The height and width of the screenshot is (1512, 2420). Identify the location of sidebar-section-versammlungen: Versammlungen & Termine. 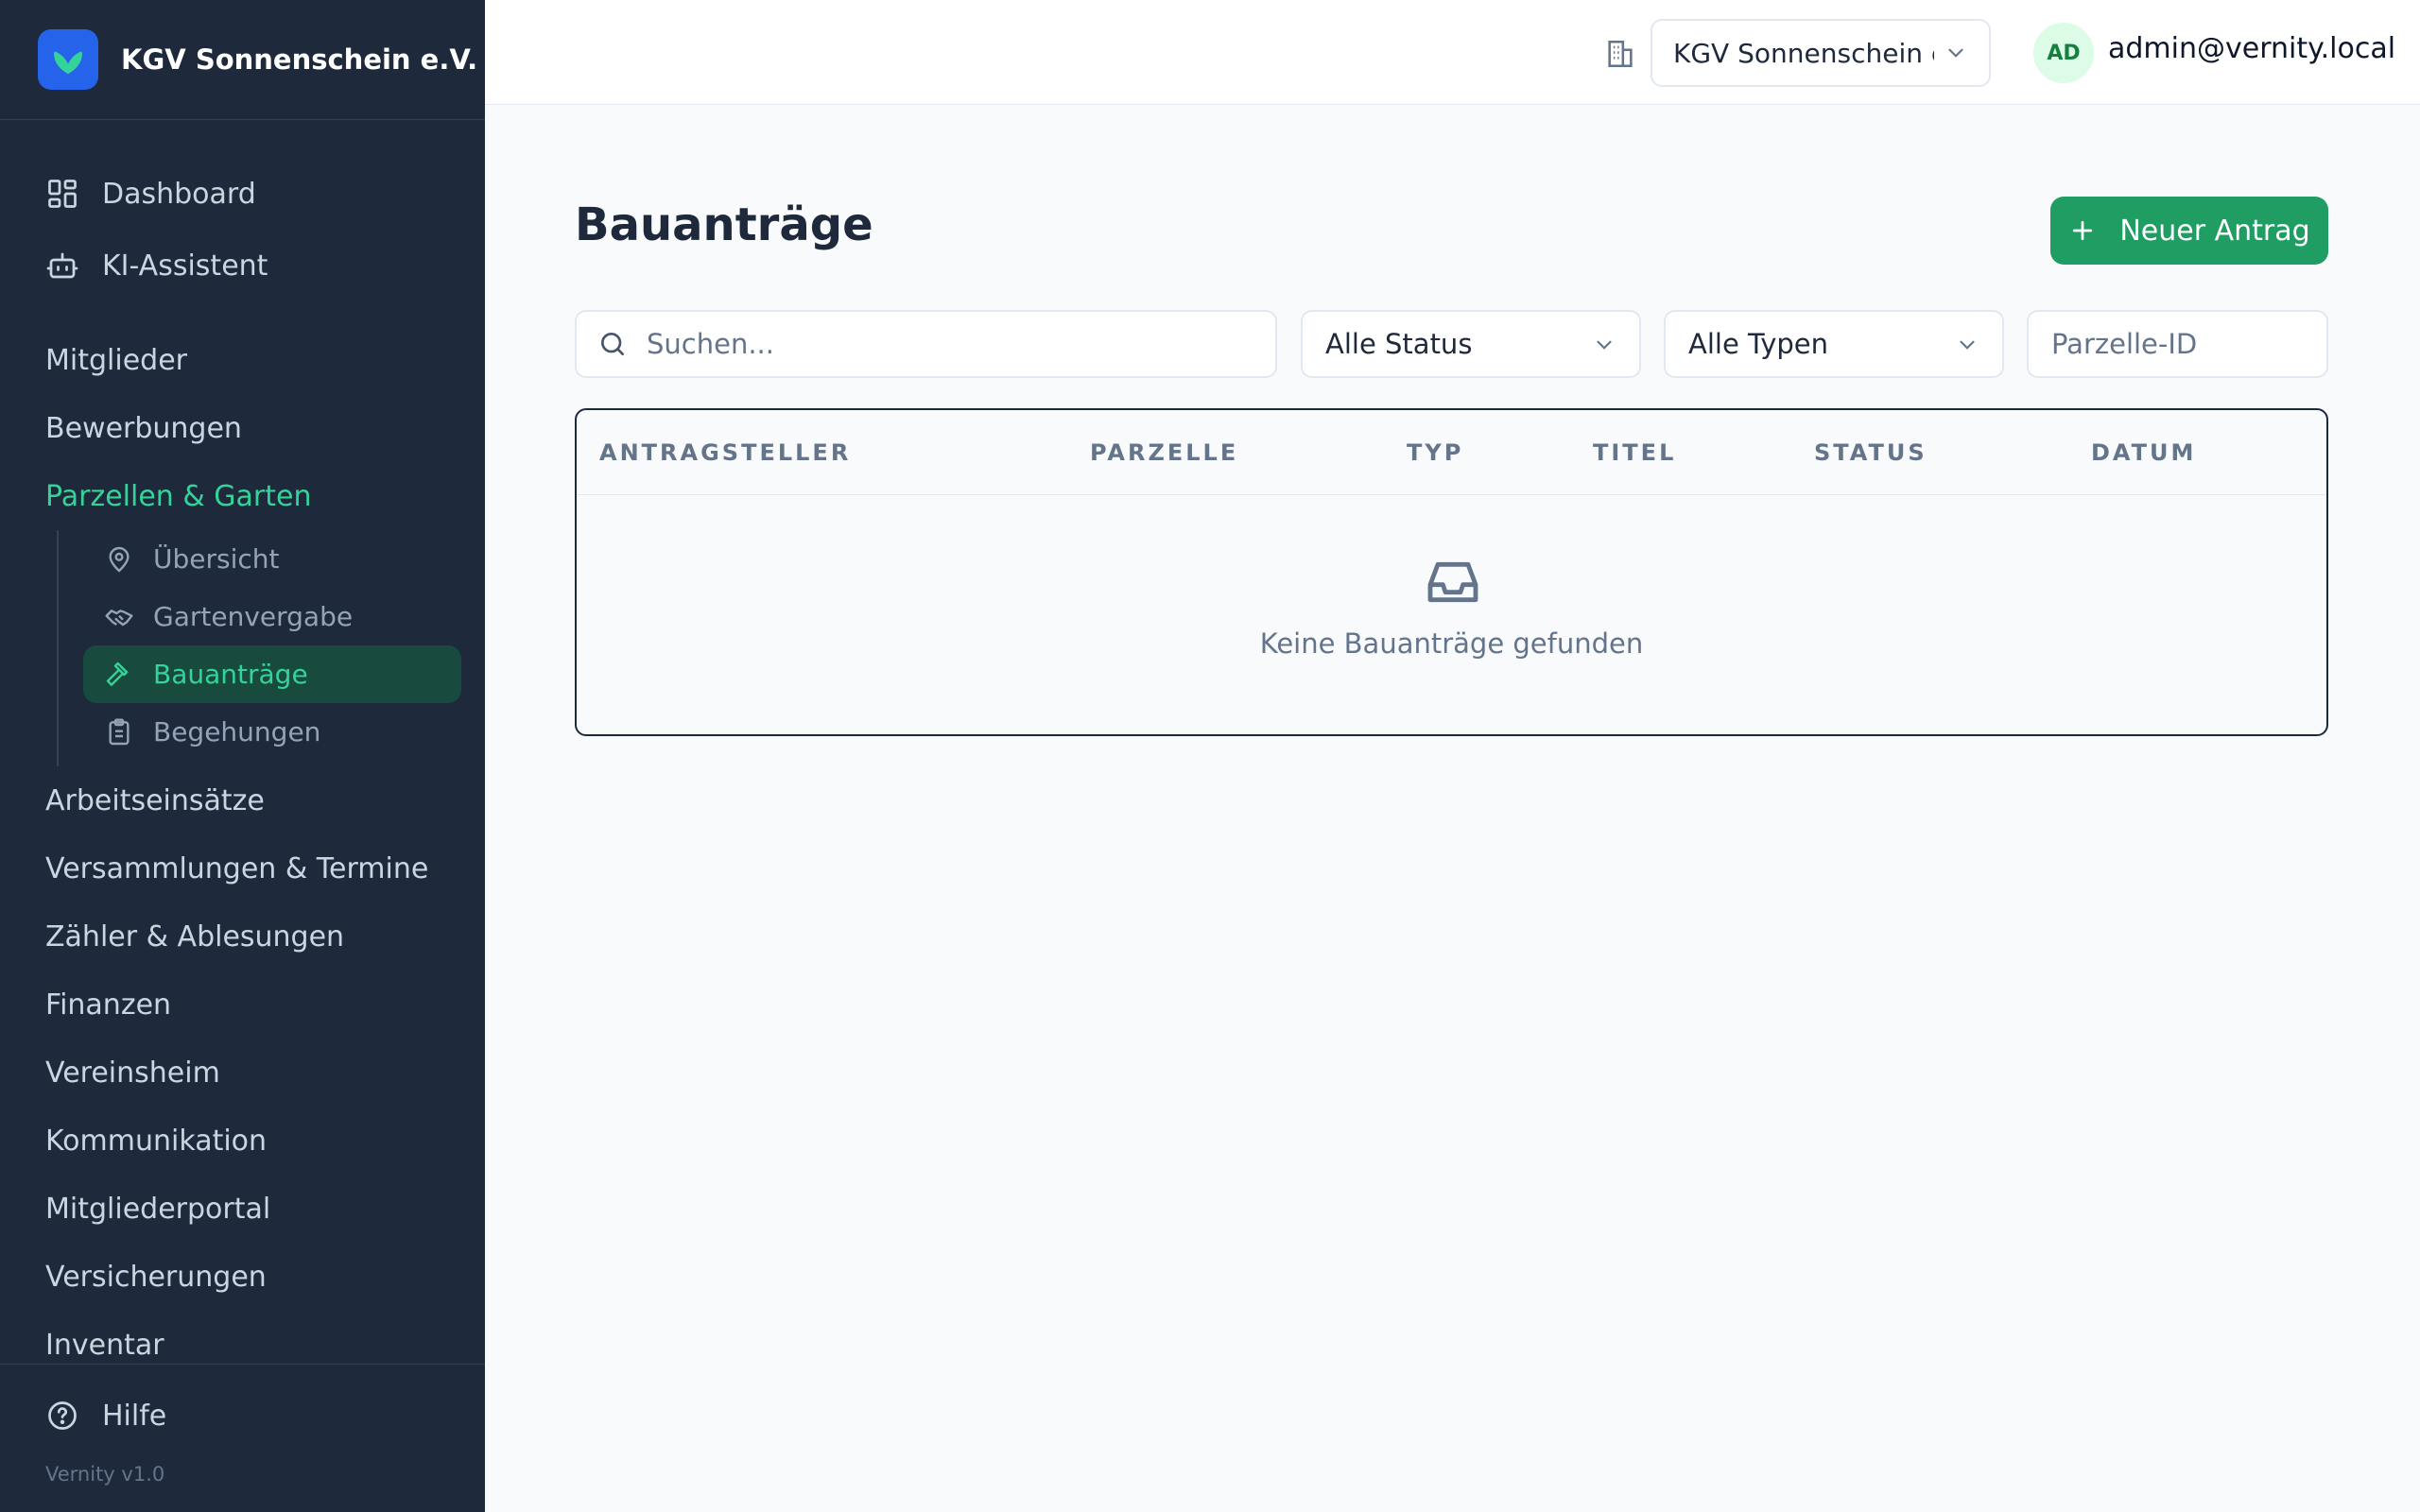
(242, 868).